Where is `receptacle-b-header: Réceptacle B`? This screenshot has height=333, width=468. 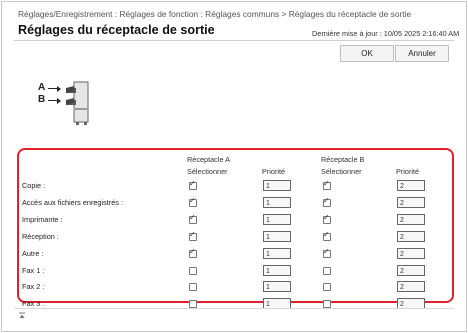 receptacle-b-header: Réceptacle B is located at coordinates (343, 159).